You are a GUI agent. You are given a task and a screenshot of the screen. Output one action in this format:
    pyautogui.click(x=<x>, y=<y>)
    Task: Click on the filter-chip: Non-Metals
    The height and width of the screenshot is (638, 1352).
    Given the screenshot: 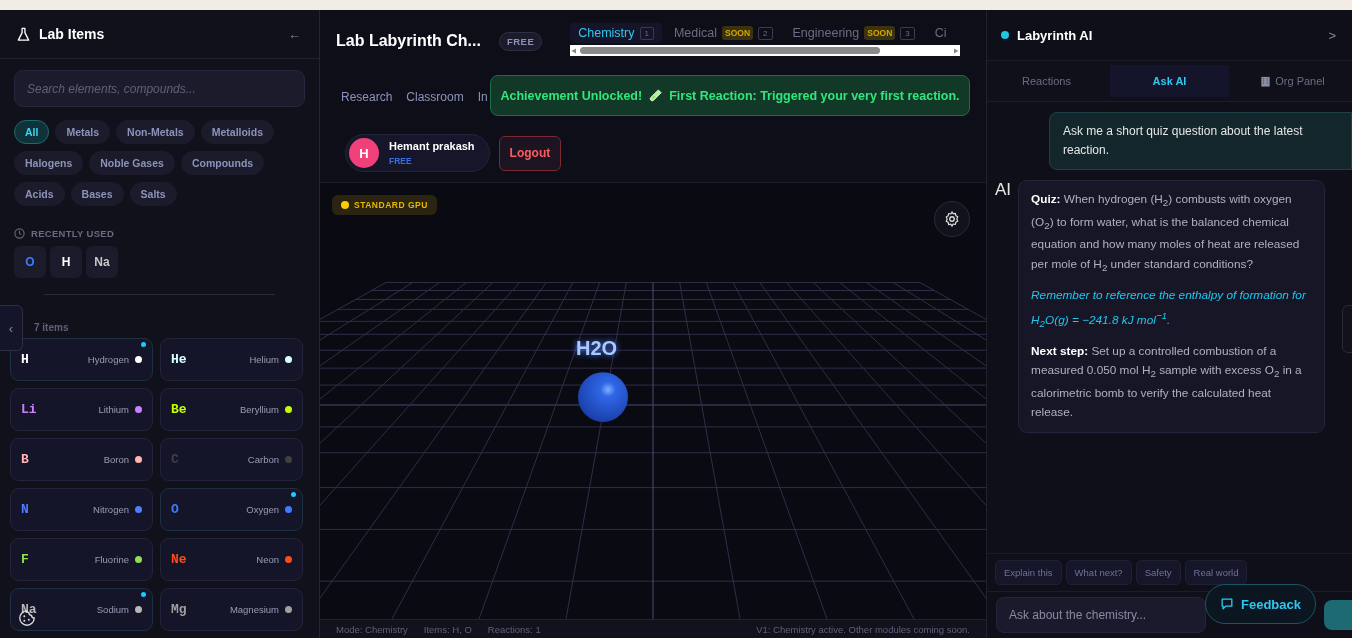 What is the action you would take?
    pyautogui.click(x=155, y=132)
    